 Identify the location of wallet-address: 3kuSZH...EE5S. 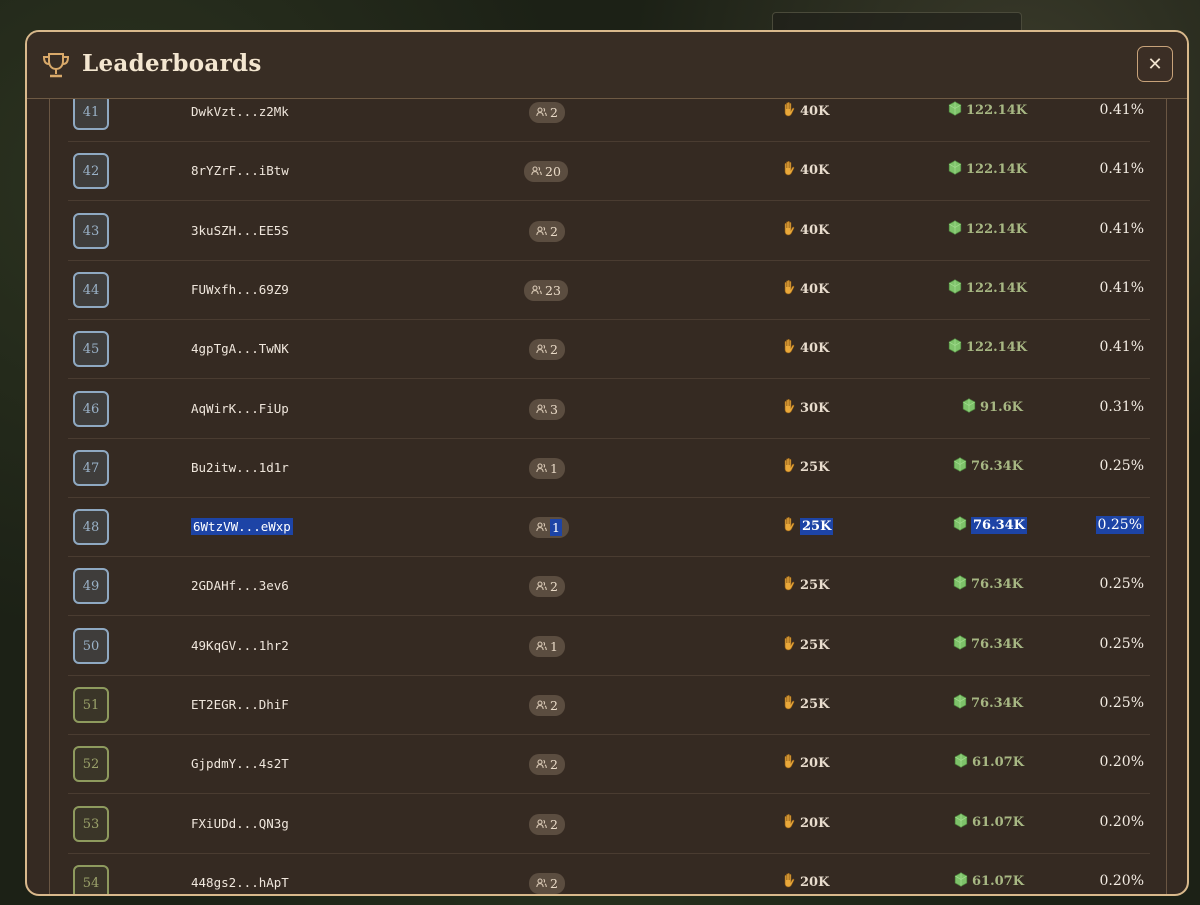
(240, 230).